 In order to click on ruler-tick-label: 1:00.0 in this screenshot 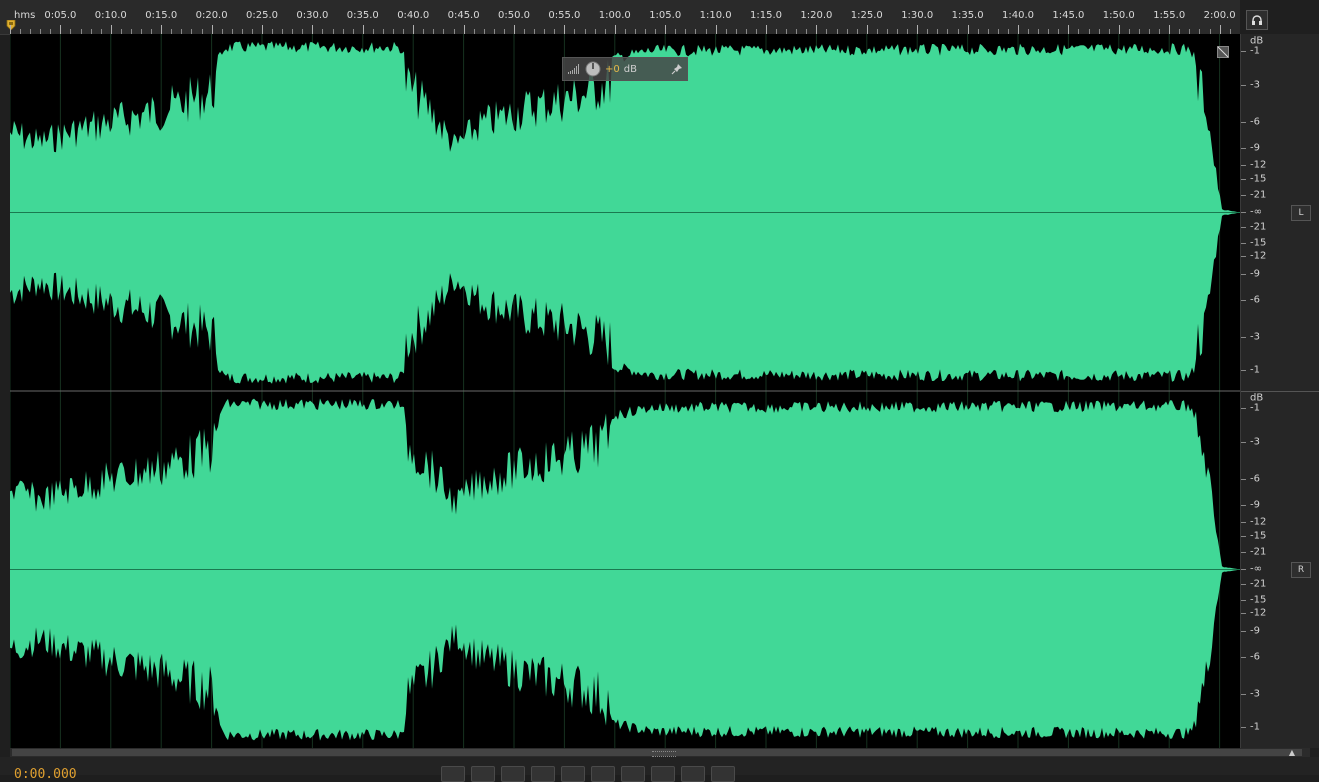, I will do `click(614, 15)`.